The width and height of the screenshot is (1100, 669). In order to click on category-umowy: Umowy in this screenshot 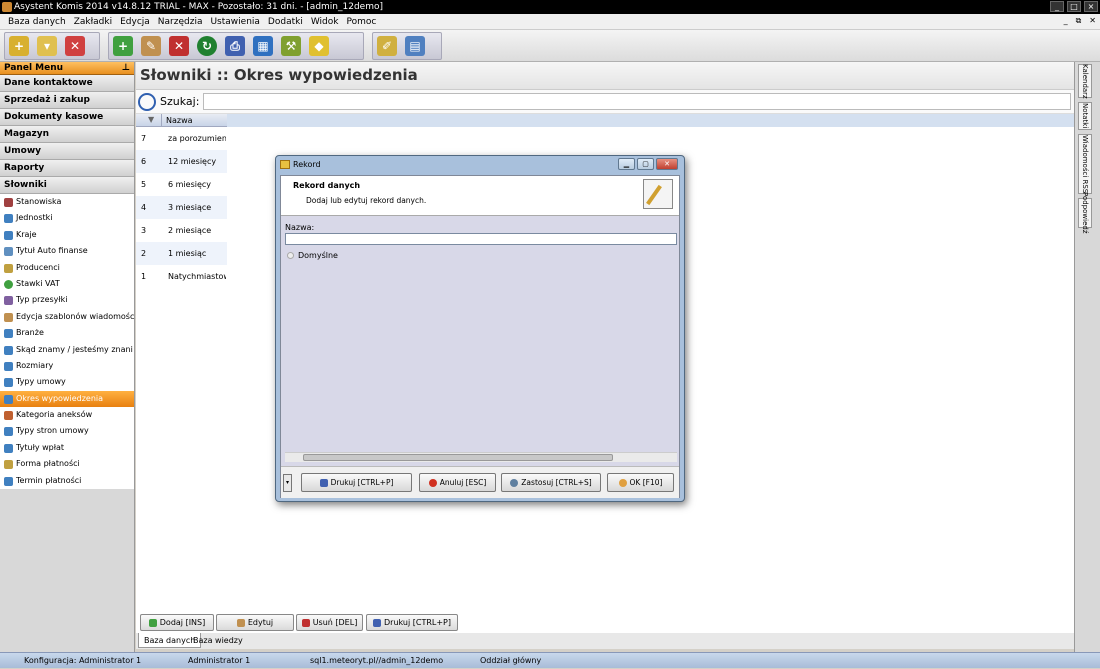, I will do `click(67, 151)`.